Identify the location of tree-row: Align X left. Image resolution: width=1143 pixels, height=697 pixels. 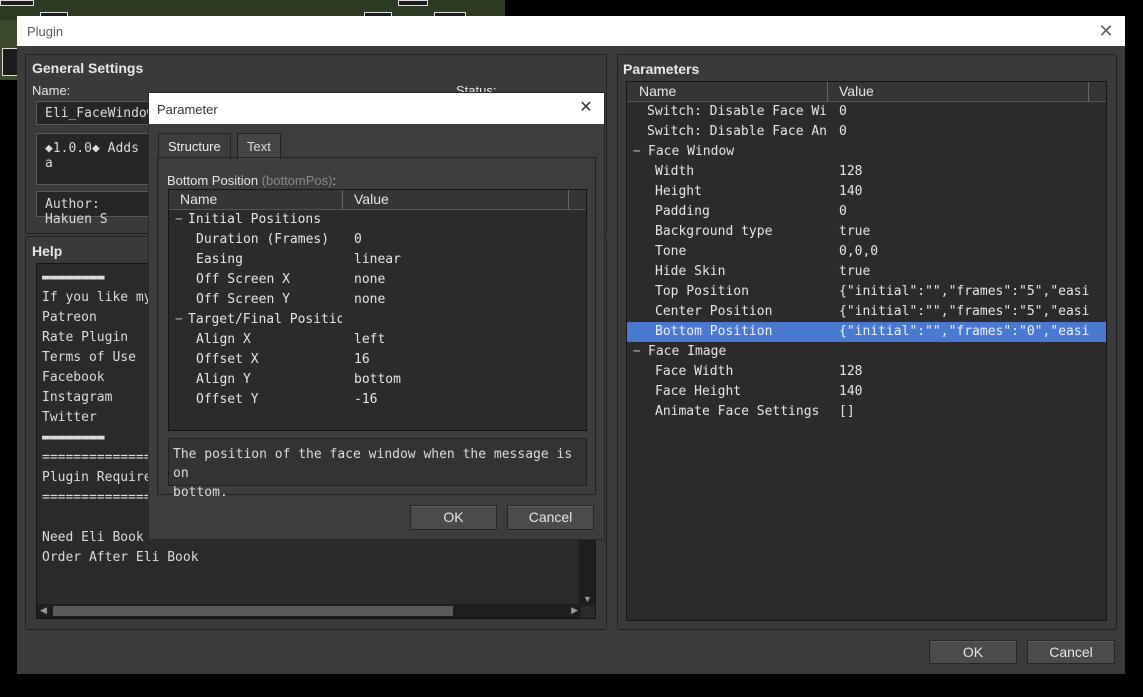
(377, 340).